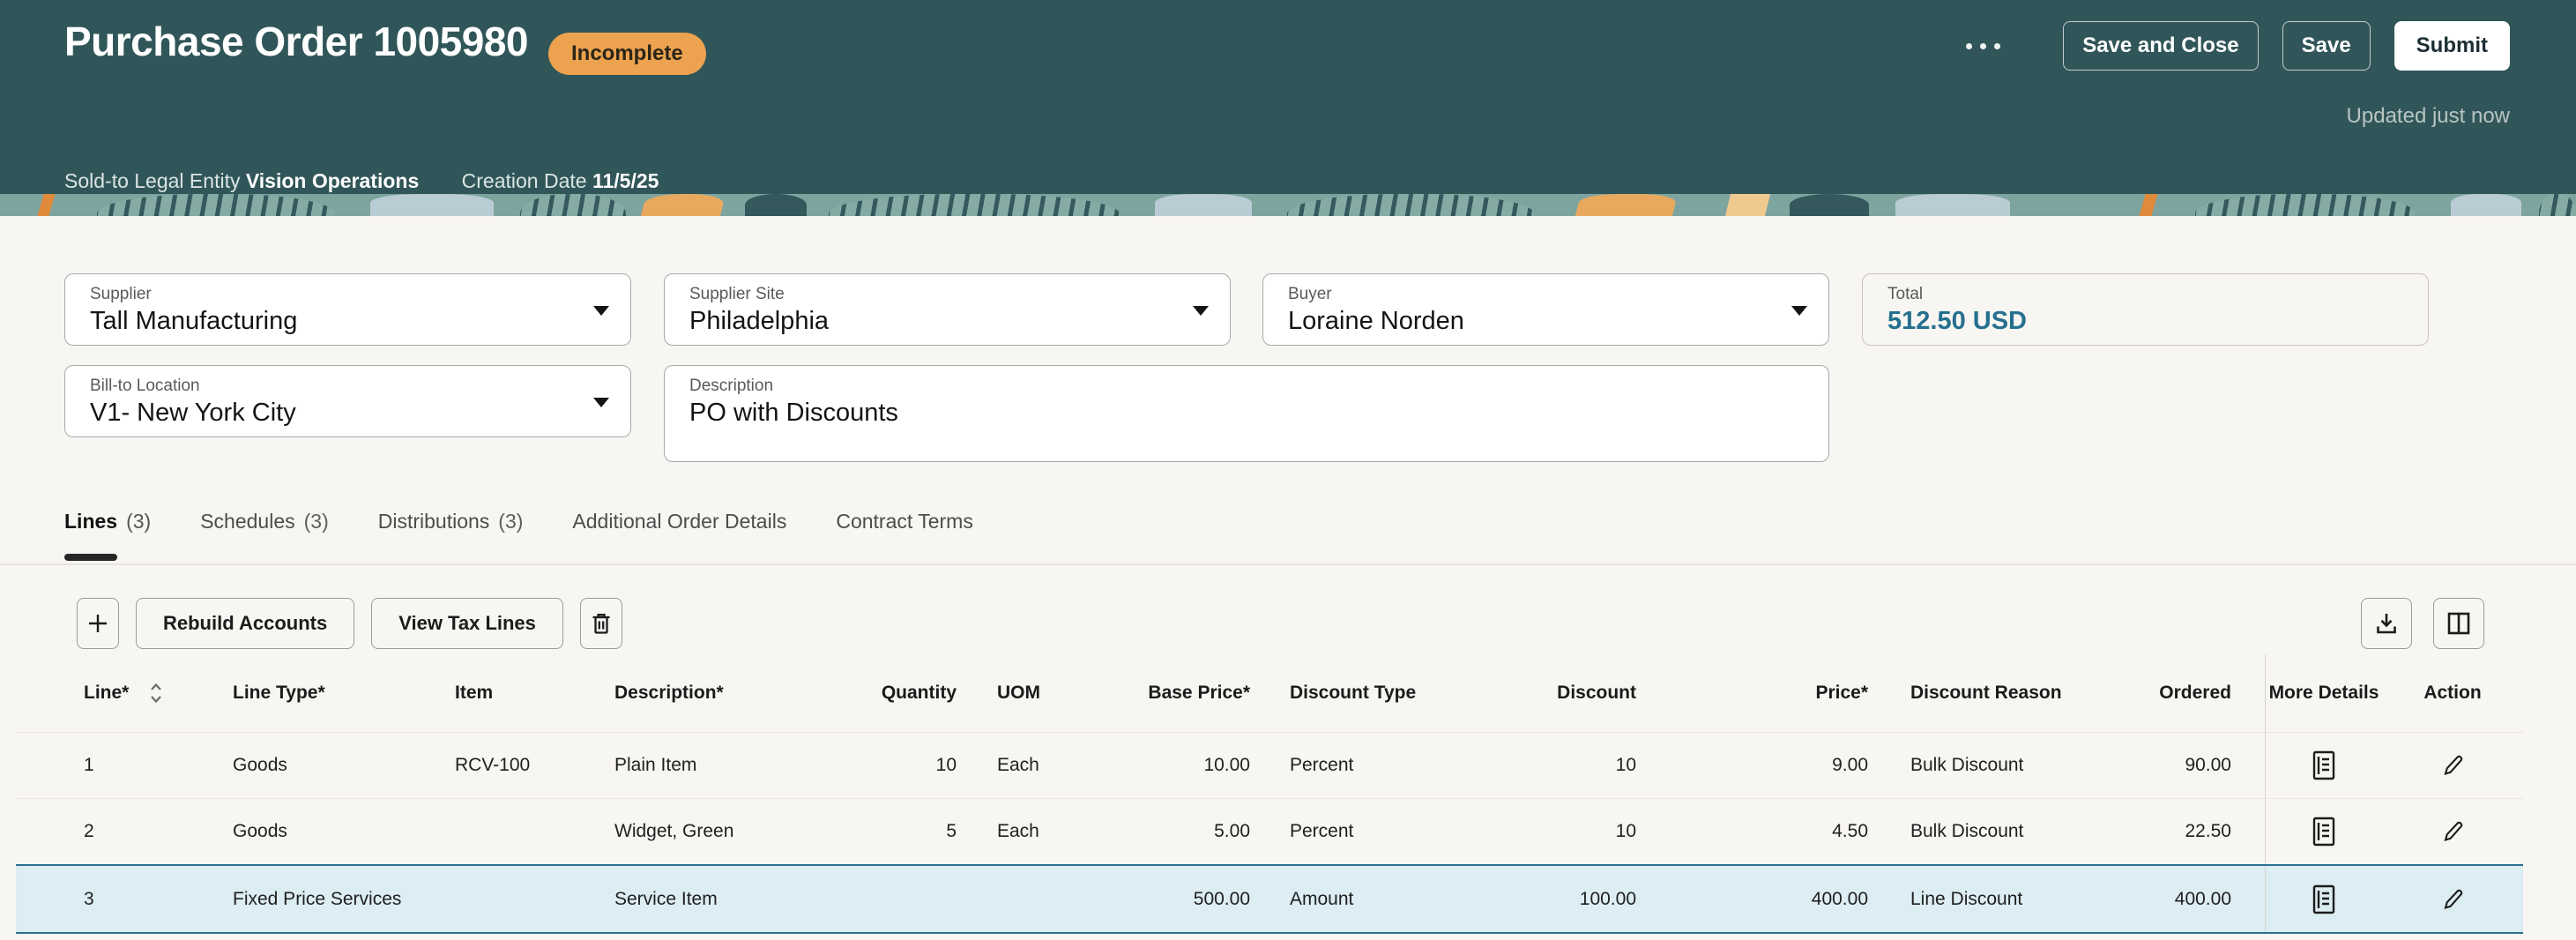  What do you see at coordinates (89, 898) in the screenshot?
I see `cell-line: 3` at bounding box center [89, 898].